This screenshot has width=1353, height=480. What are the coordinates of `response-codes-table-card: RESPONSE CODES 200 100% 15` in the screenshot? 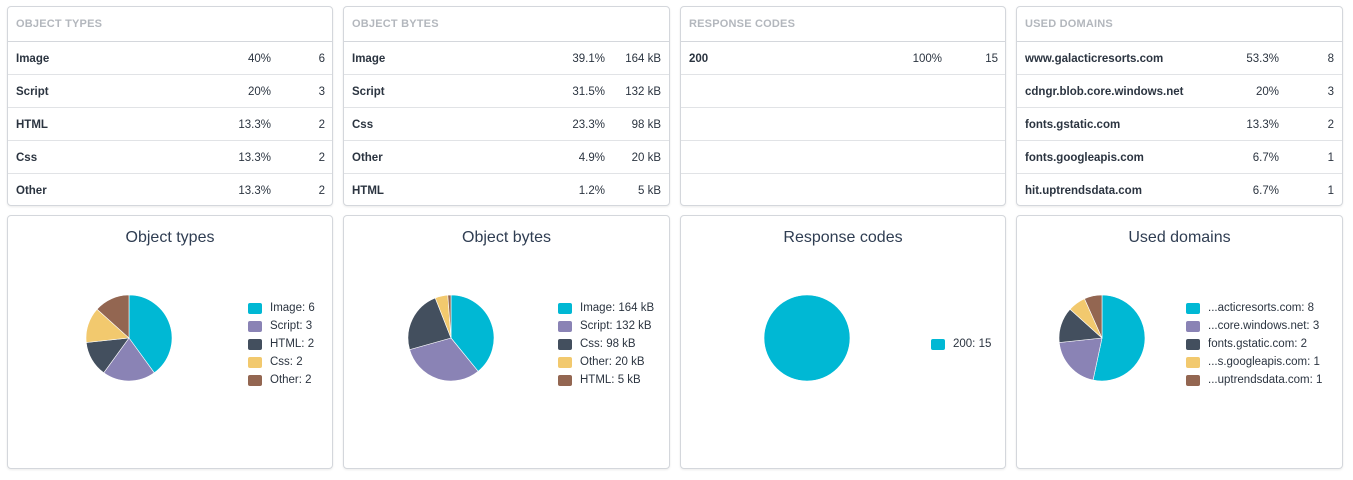 It's located at (843, 106).